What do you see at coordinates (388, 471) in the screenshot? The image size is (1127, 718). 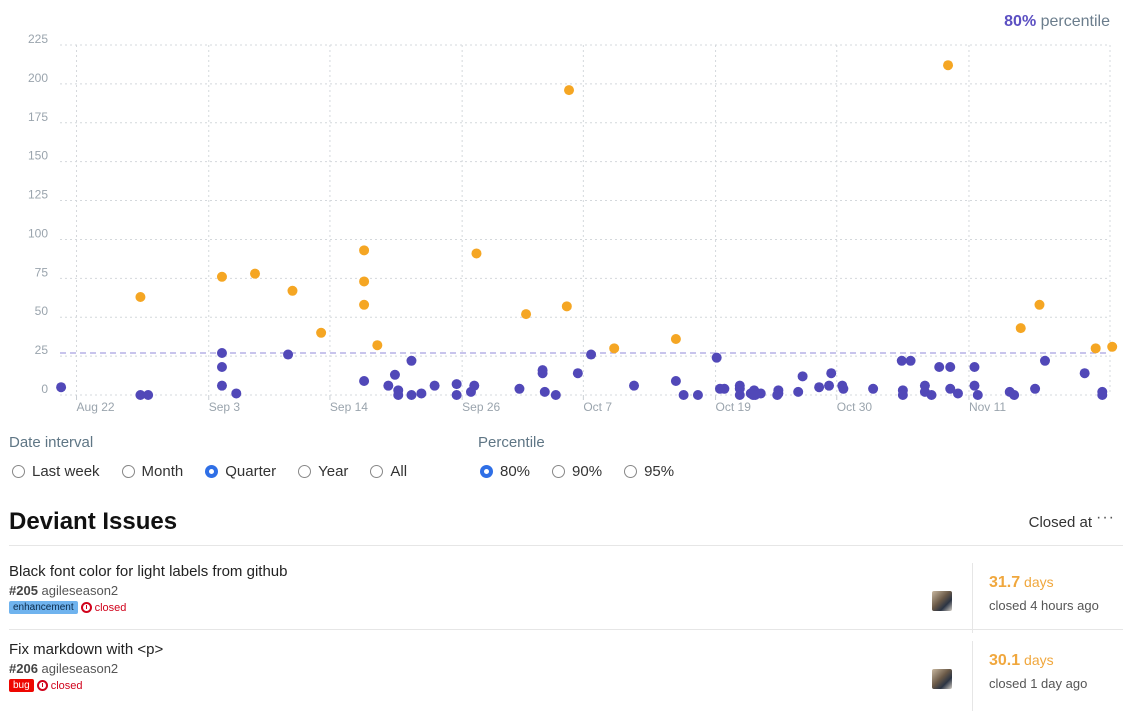 I see `date-interval-option: All` at bounding box center [388, 471].